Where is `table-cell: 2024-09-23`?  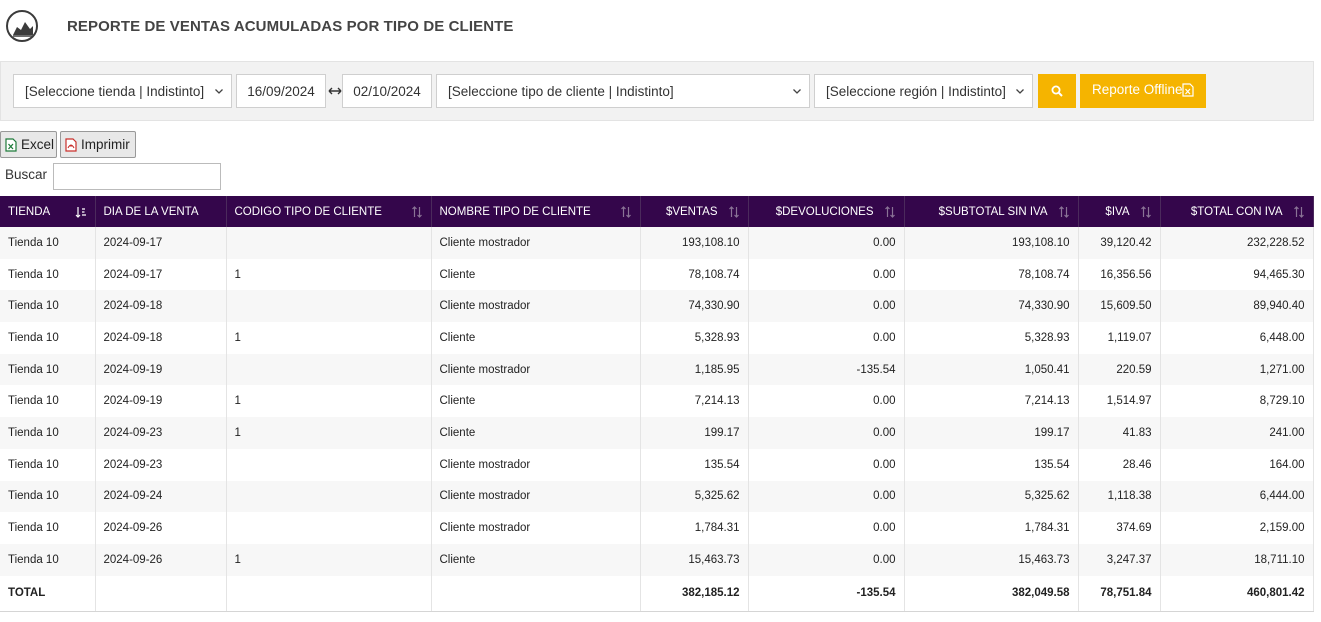
table-cell: 2024-09-23 is located at coordinates (161, 464).